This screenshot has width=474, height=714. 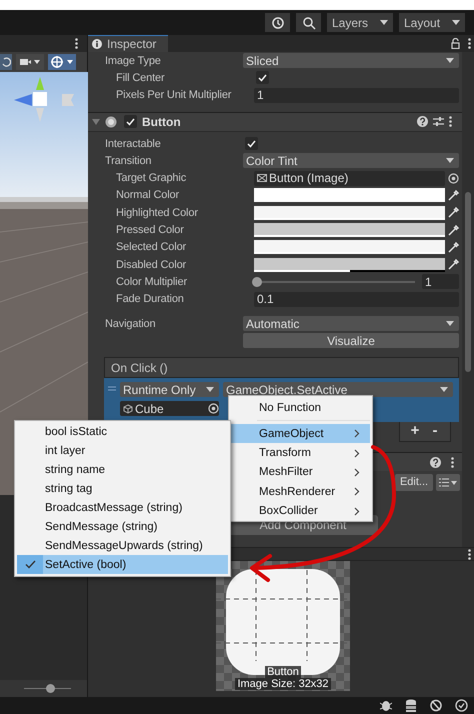 I want to click on remove-button: -, so click(x=435, y=431).